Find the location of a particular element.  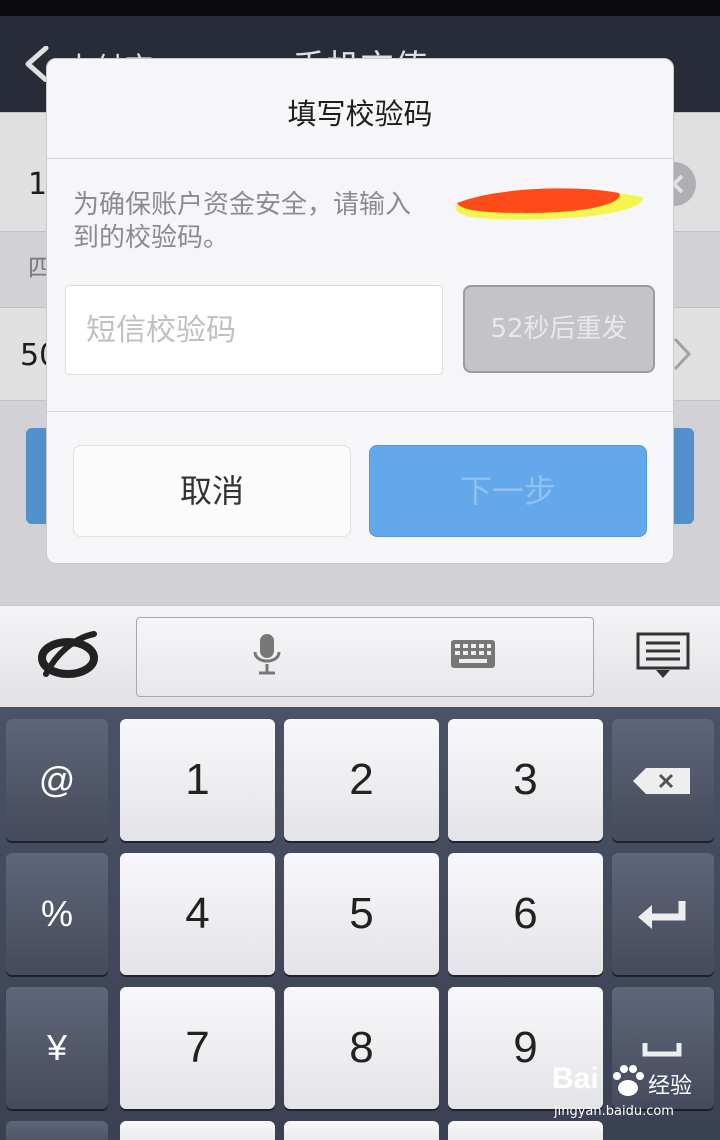

redaction-mark is located at coordinates (549, 204).